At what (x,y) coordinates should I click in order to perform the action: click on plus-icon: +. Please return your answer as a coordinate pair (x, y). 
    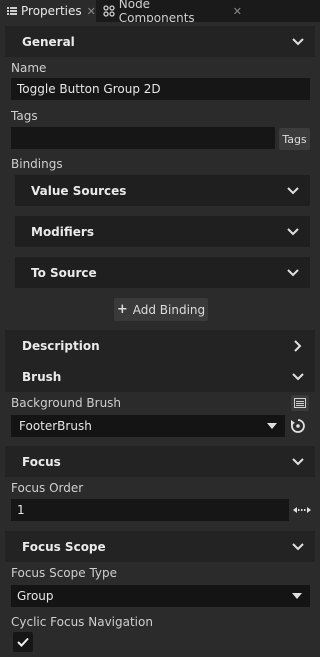
    Looking at the image, I should click on (122, 309).